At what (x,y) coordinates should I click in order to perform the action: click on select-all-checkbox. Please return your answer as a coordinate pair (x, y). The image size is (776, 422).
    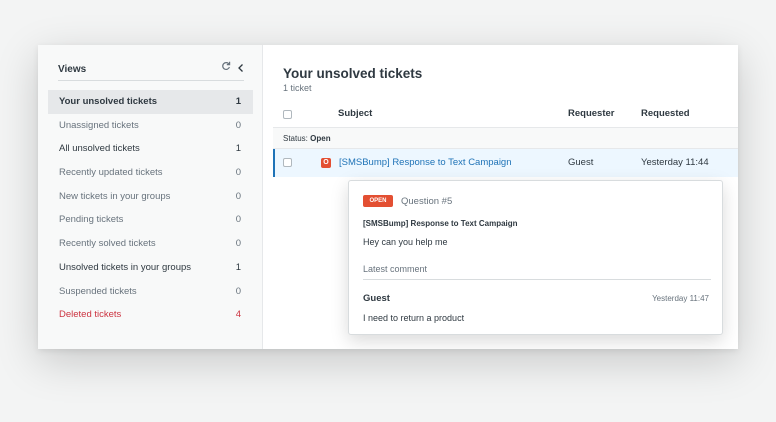
    Looking at the image, I should click on (287, 114).